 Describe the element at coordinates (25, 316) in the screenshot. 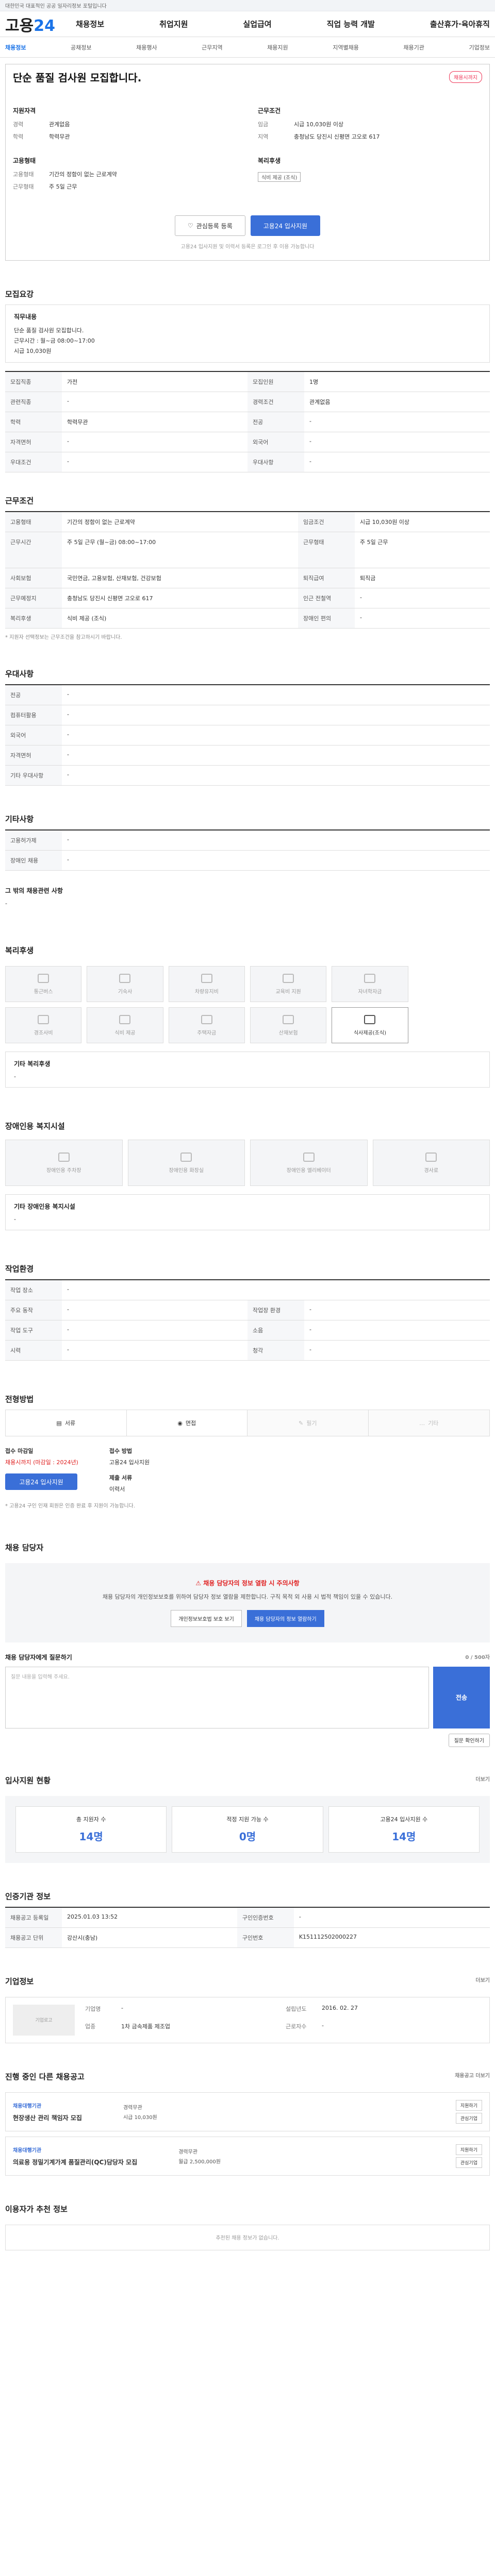

I see `job-desc-heading: 직무내용` at that location.